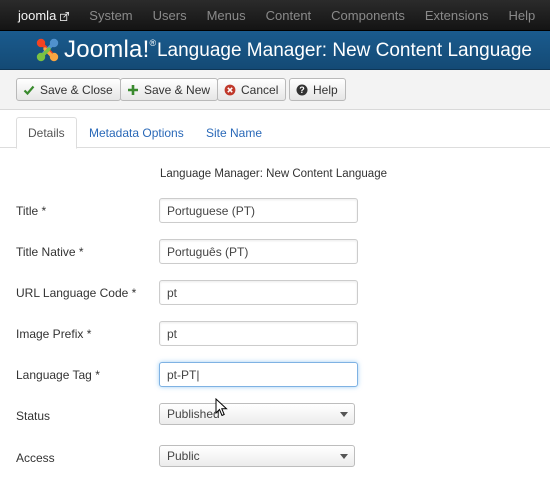  Describe the element at coordinates (344, 50) in the screenshot. I see `page-title: Language Manager: New Content Language` at that location.